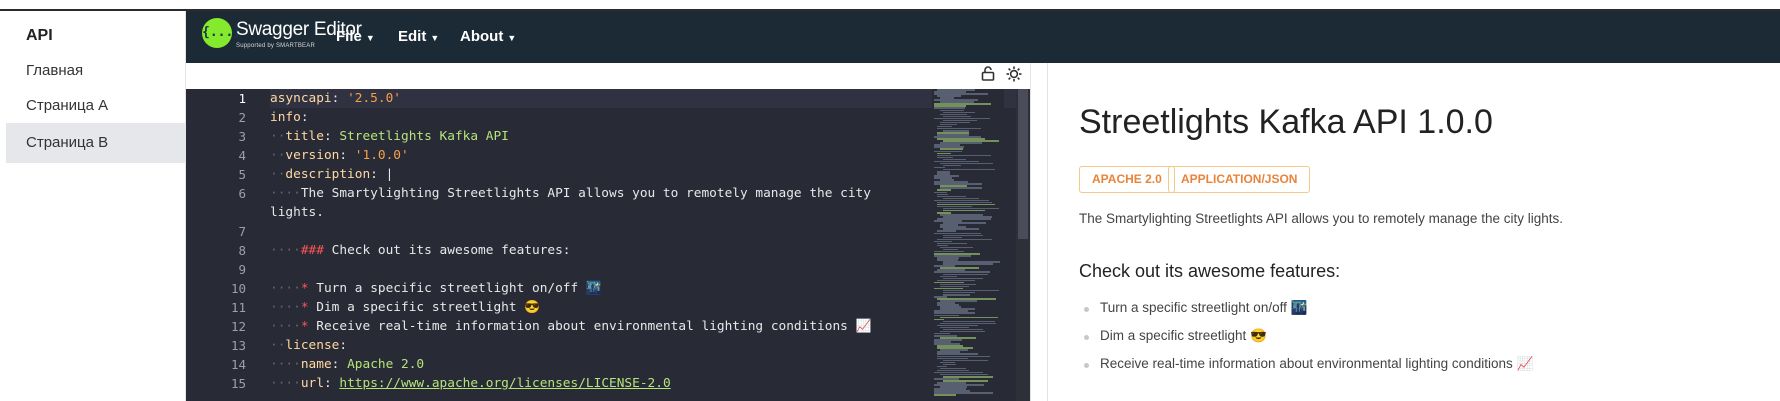  I want to click on code-line: ··title: Streetlights Kafka API, so click(389, 136).